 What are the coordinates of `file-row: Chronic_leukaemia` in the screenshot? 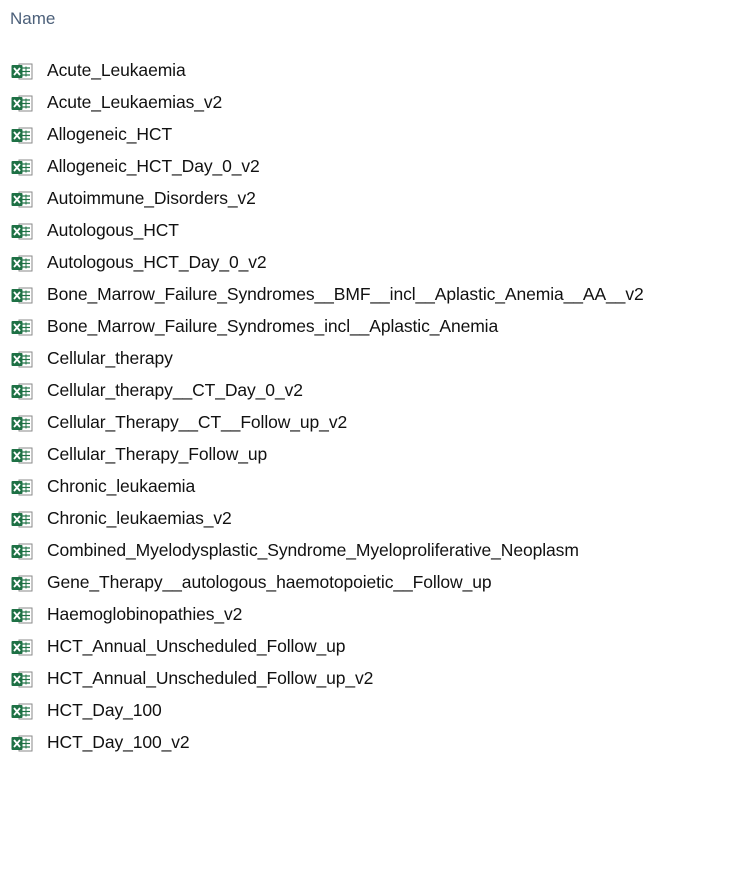 It's located at (371, 487).